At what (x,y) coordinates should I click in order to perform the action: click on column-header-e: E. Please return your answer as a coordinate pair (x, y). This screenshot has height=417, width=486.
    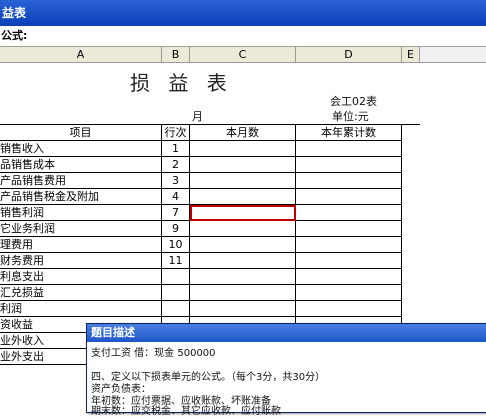
    Looking at the image, I should click on (411, 55).